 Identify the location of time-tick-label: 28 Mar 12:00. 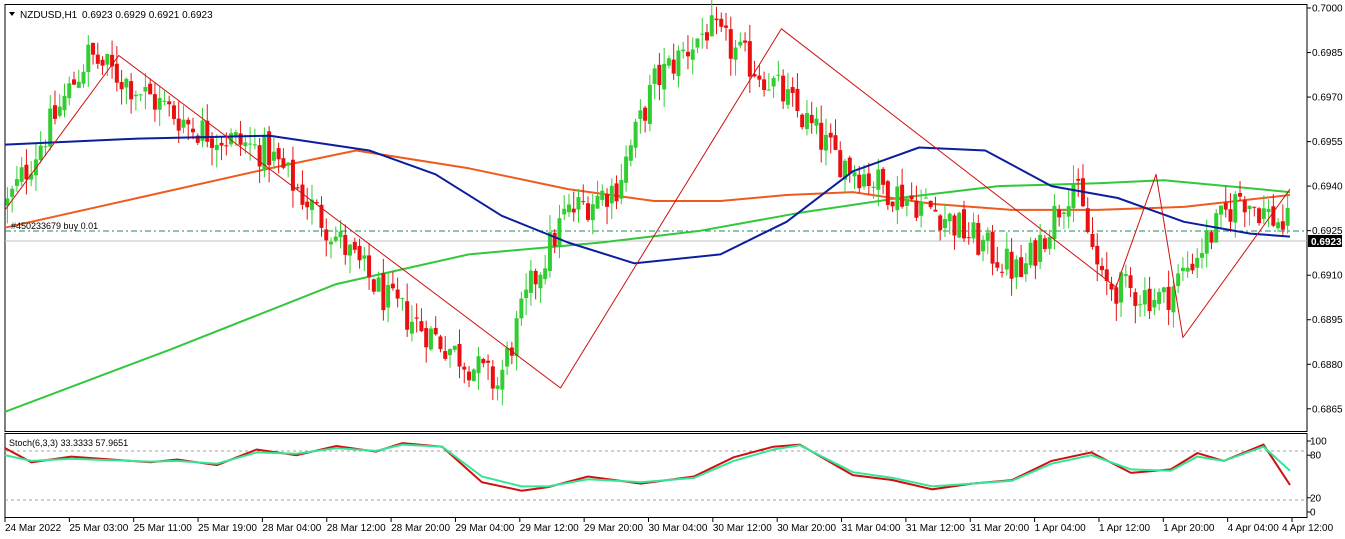
(356, 528).